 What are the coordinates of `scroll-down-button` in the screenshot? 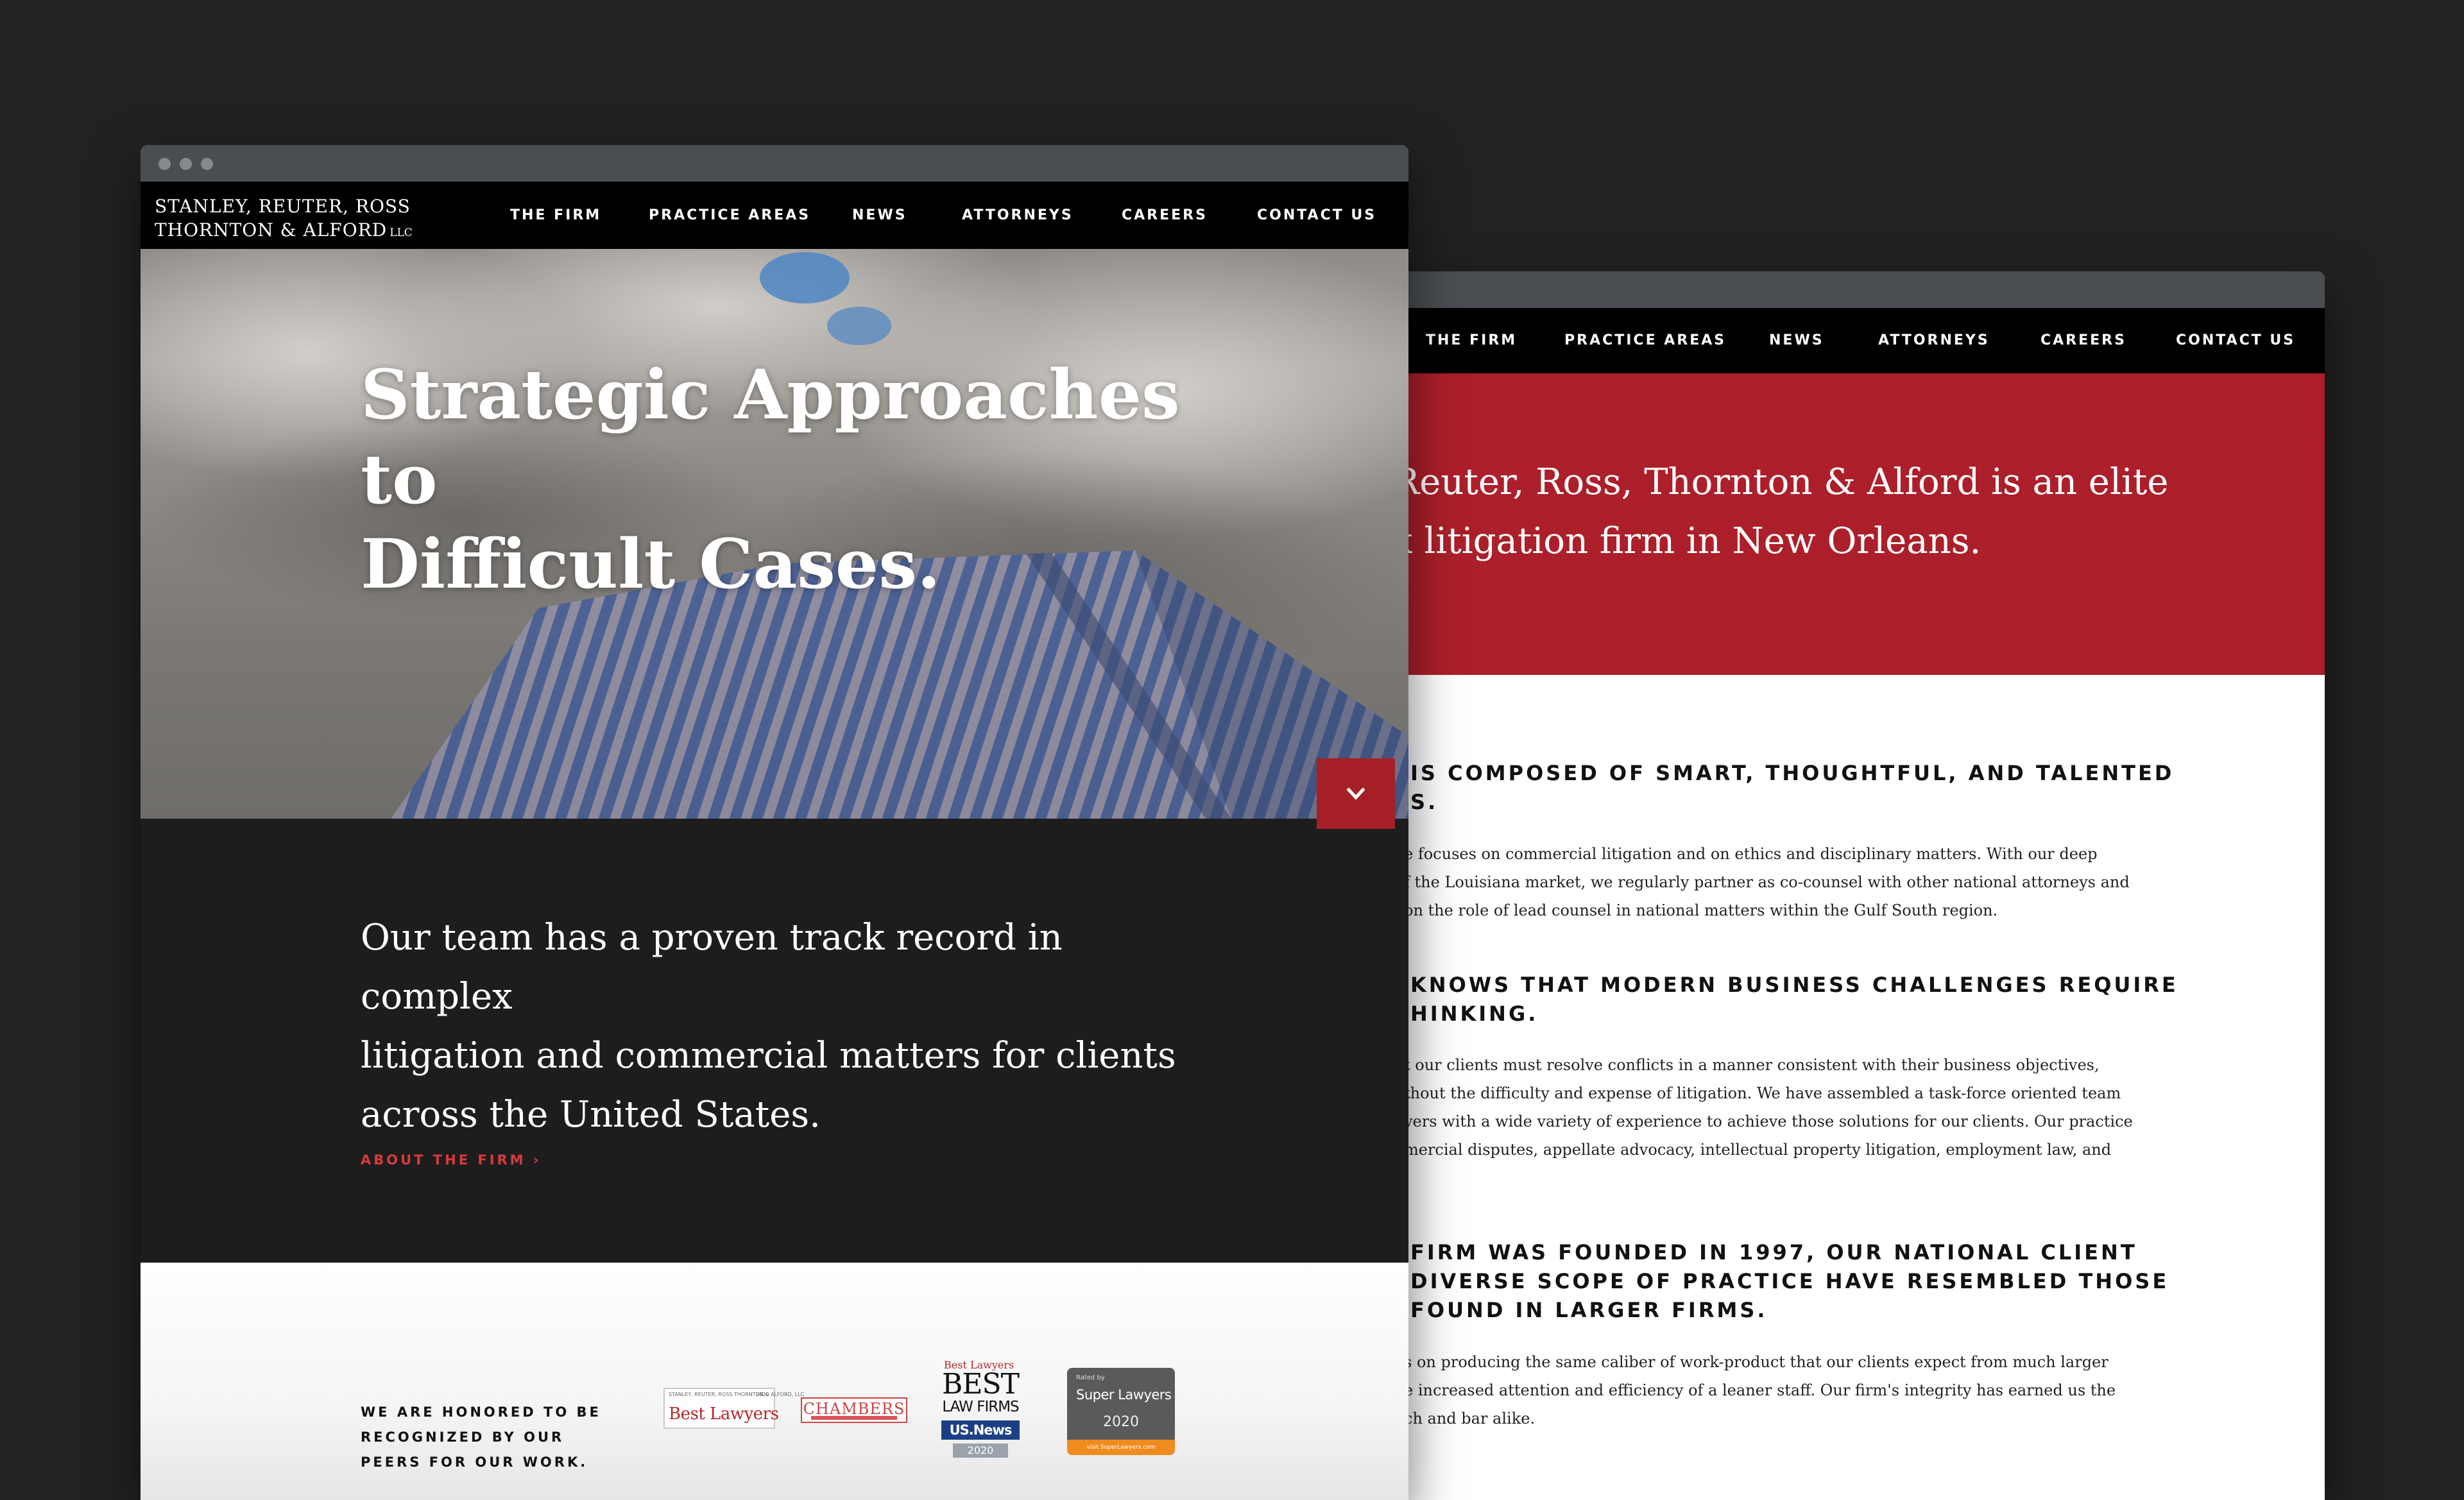 It's located at (1356, 793).